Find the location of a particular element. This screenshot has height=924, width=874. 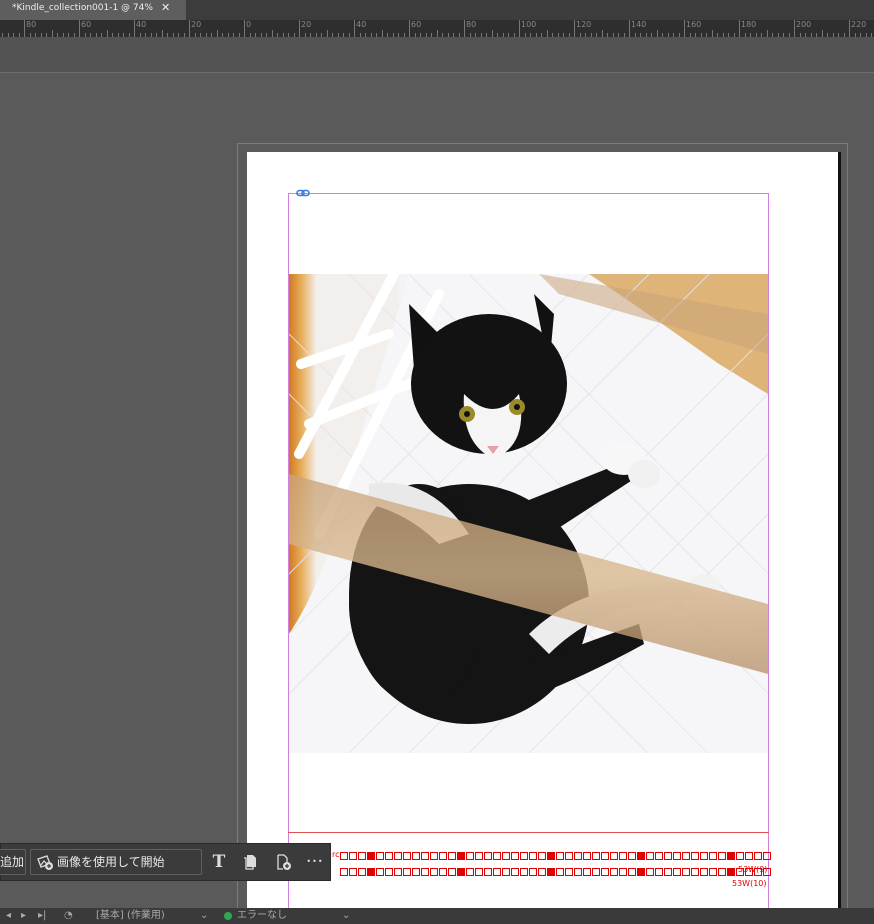

page-next-icon: ▸ is located at coordinates (23, 916).